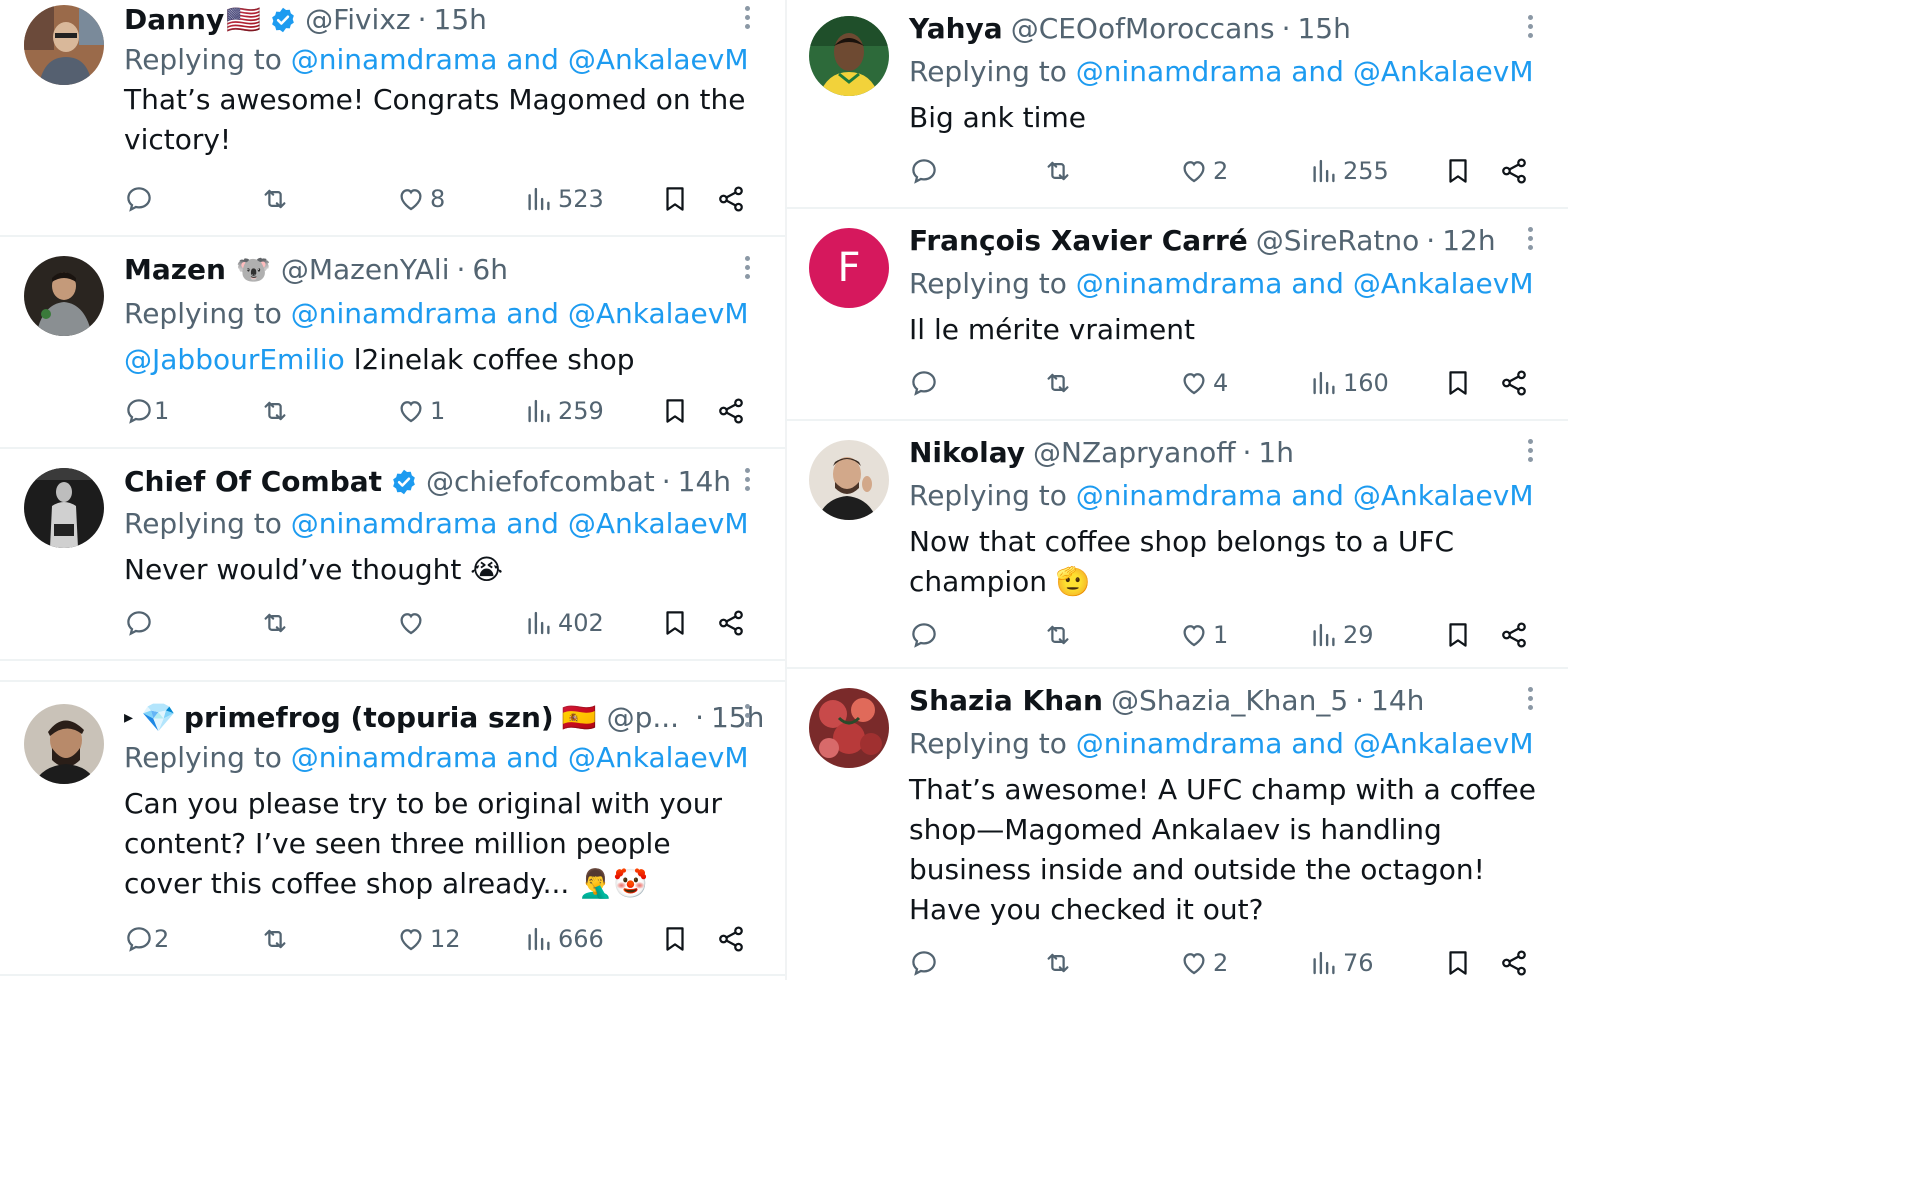 The width and height of the screenshot is (1920, 1200). What do you see at coordinates (1338, 241) in the screenshot?
I see `handle: @SireRatno` at bounding box center [1338, 241].